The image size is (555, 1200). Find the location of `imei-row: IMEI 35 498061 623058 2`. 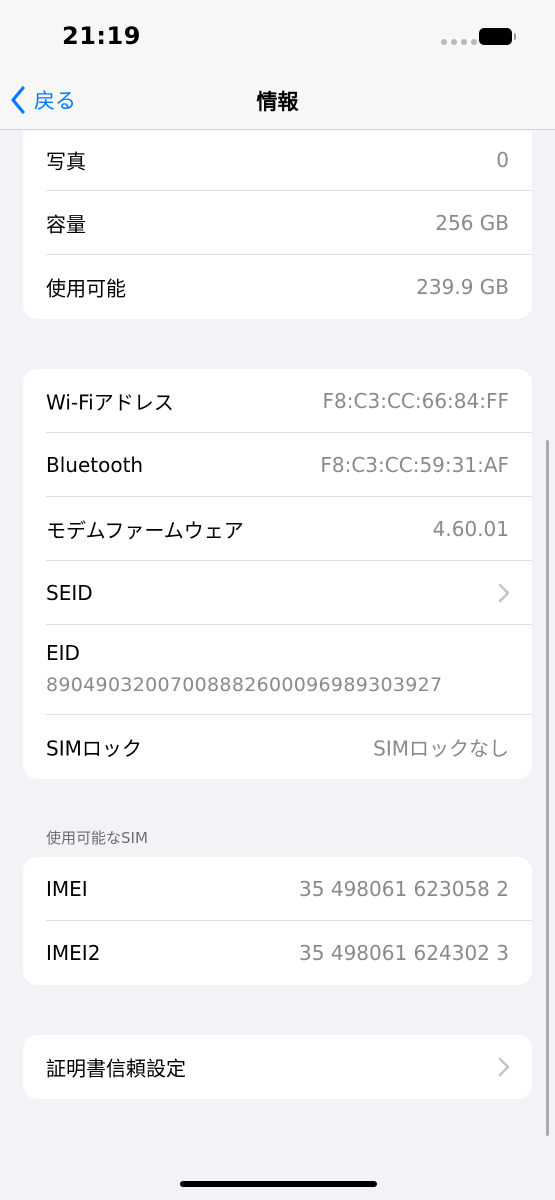

imei-row: IMEI 35 498061 623058 2 is located at coordinates (277, 889).